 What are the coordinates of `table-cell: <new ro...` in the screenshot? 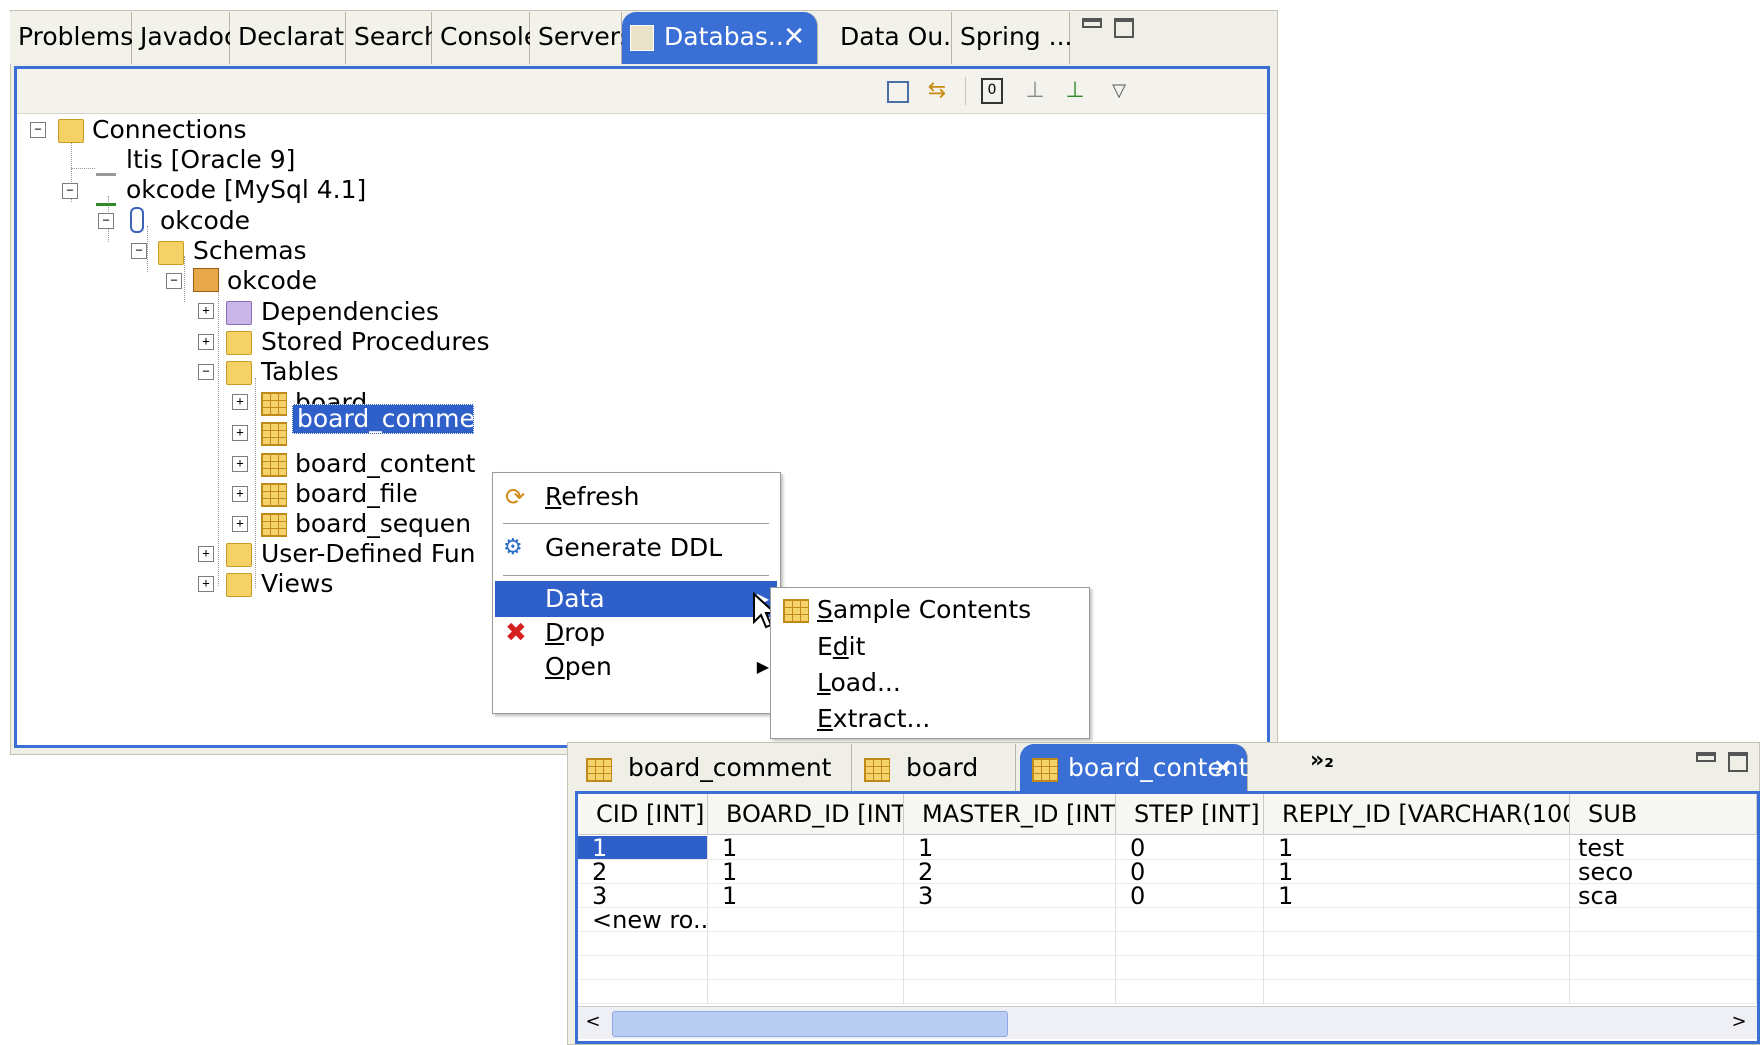 It's located at (643, 920).